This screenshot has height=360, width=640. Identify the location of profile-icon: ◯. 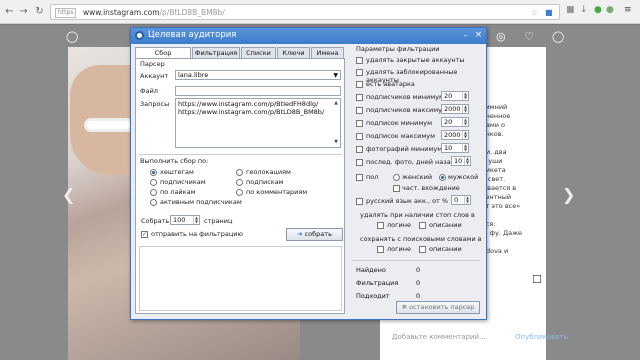
(558, 36).